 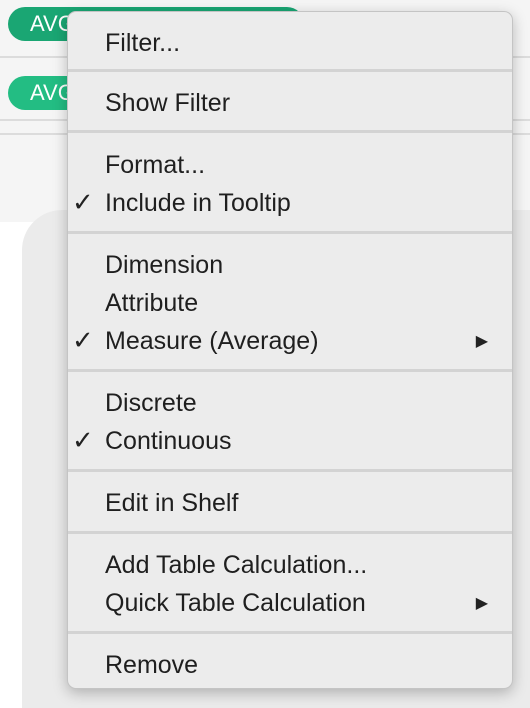 I want to click on menu-item-label: Quick Table Calculation, so click(x=235, y=603).